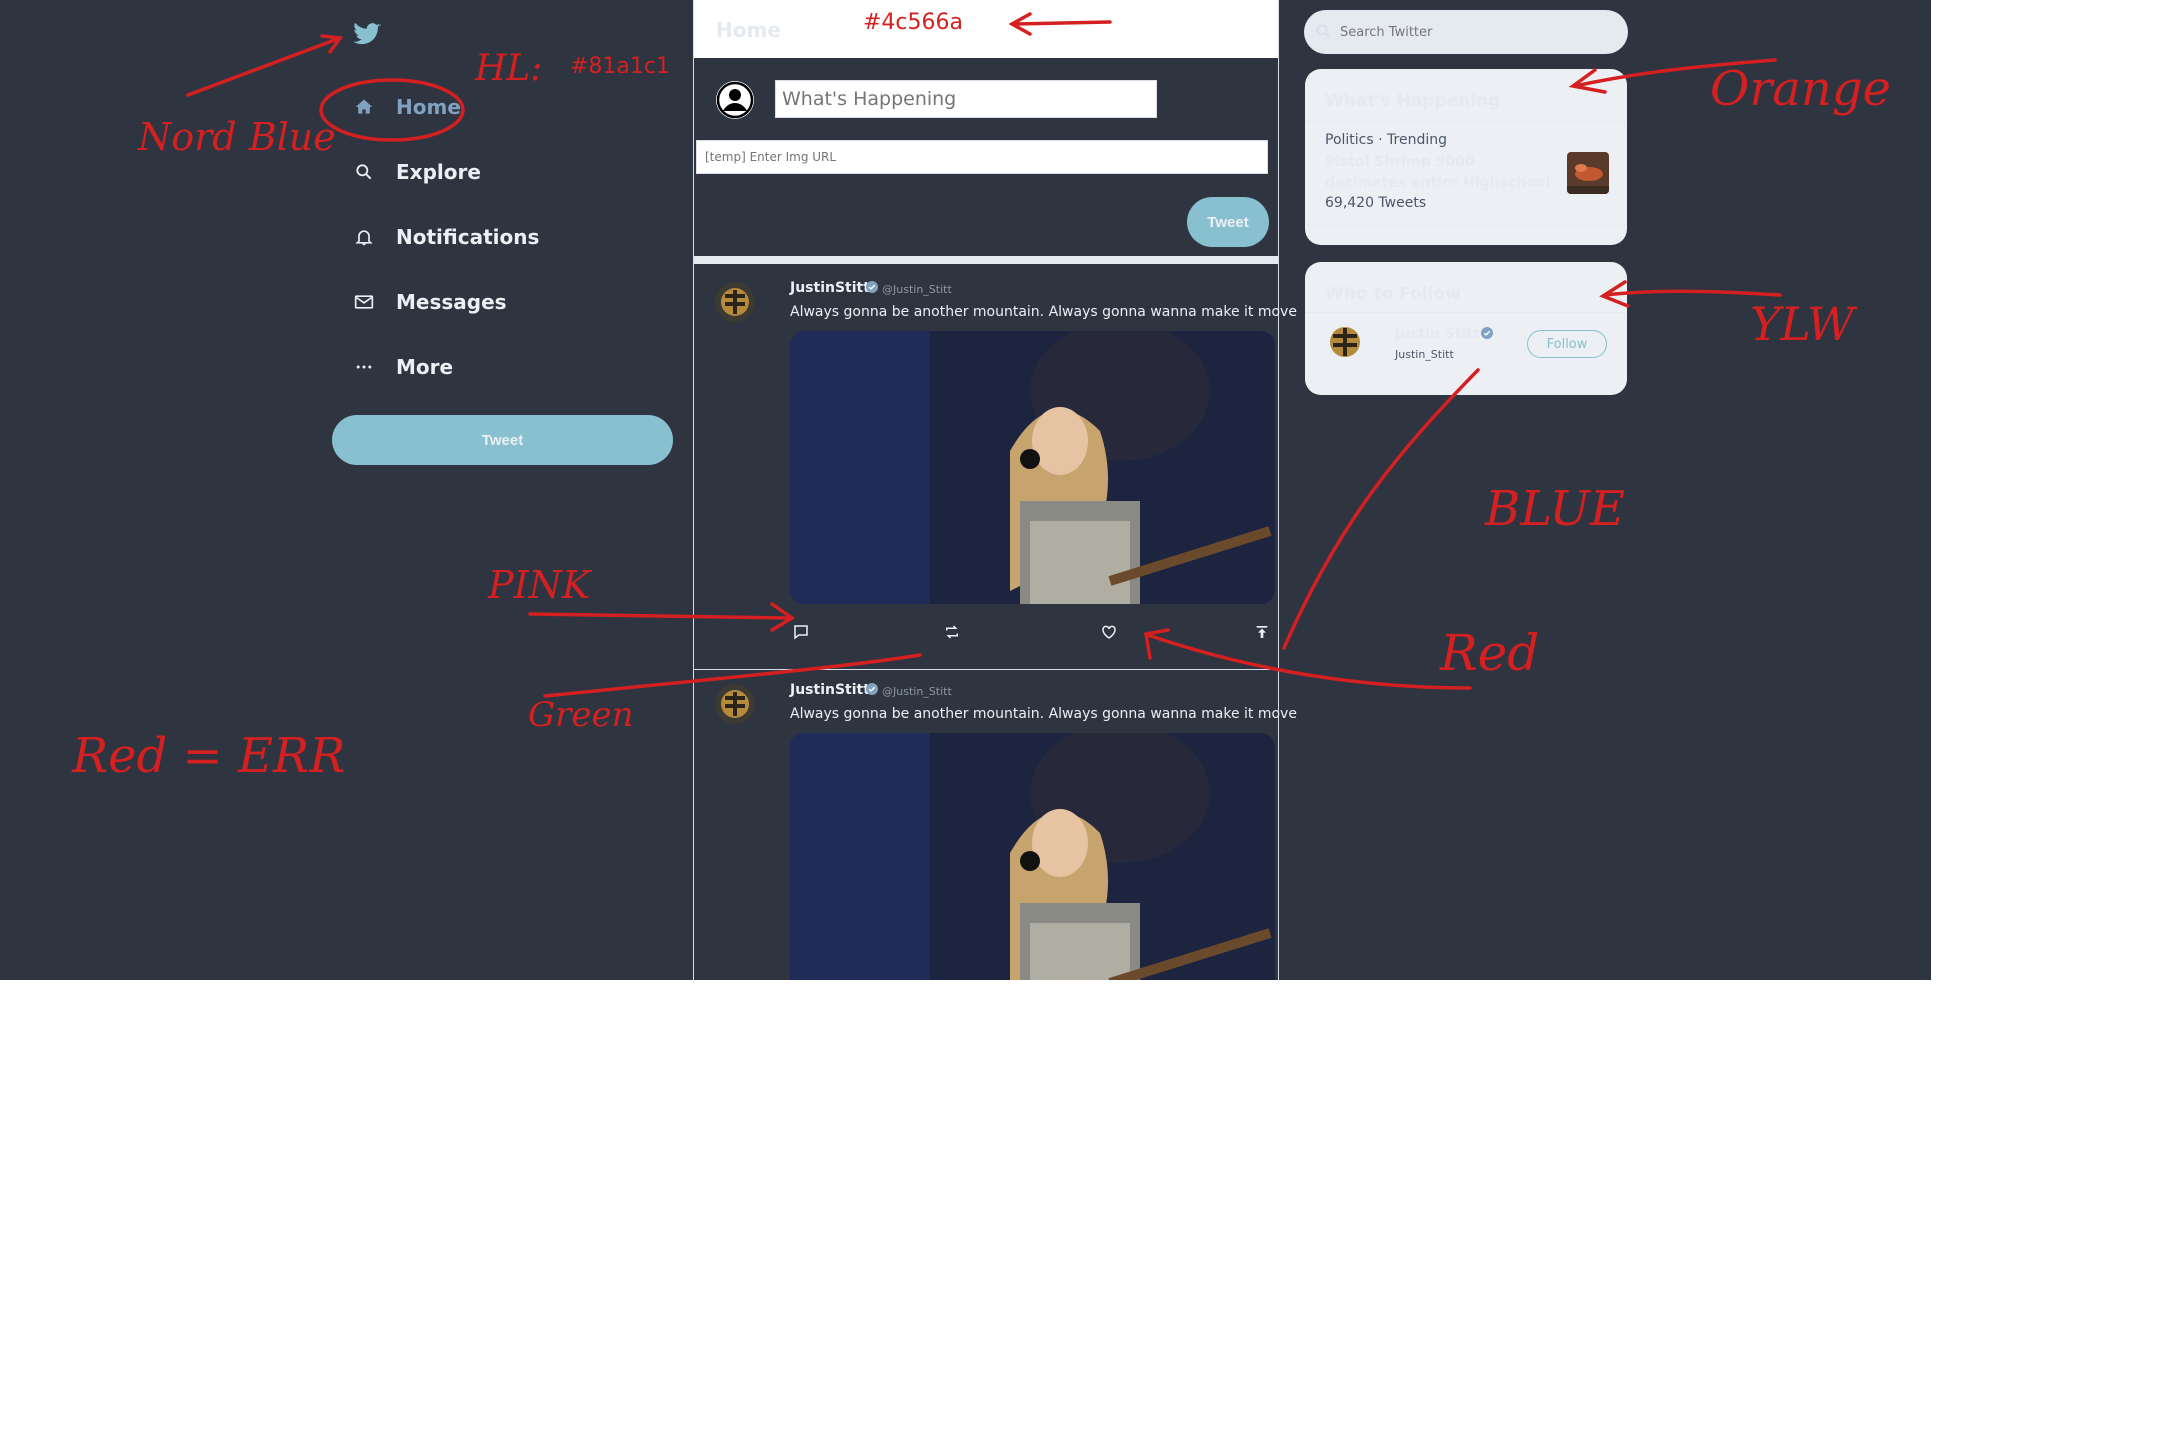  I want to click on share-icon, so click(1262, 632).